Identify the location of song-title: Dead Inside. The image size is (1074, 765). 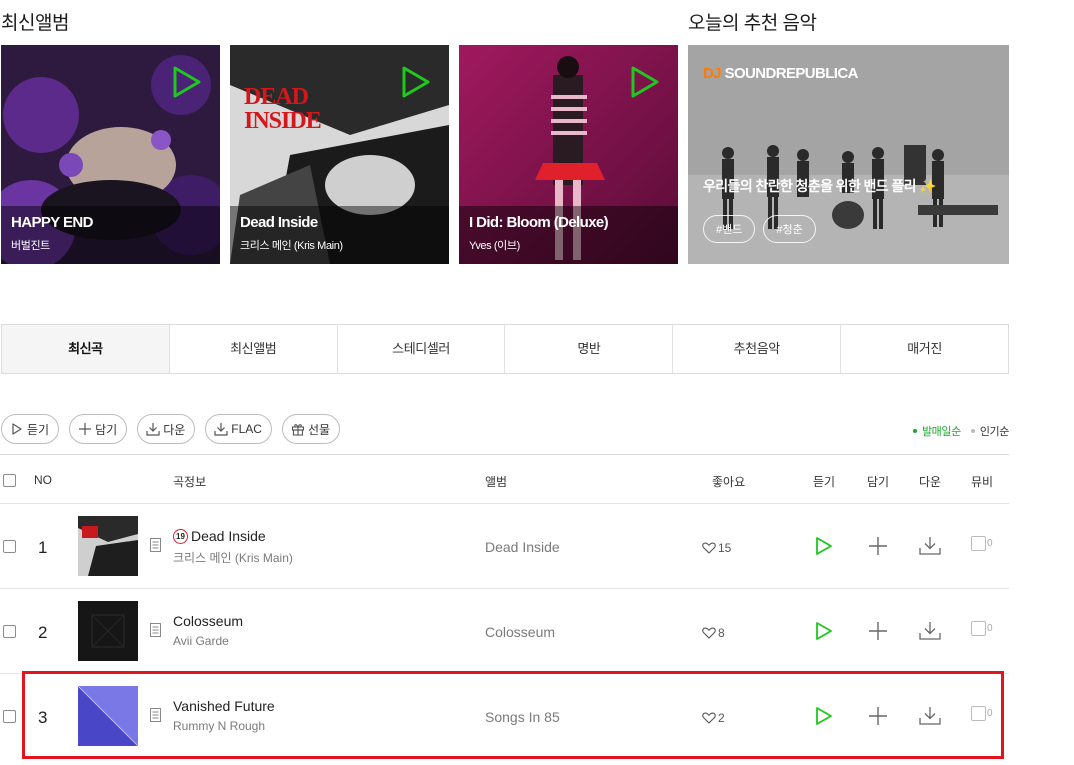
(228, 536).